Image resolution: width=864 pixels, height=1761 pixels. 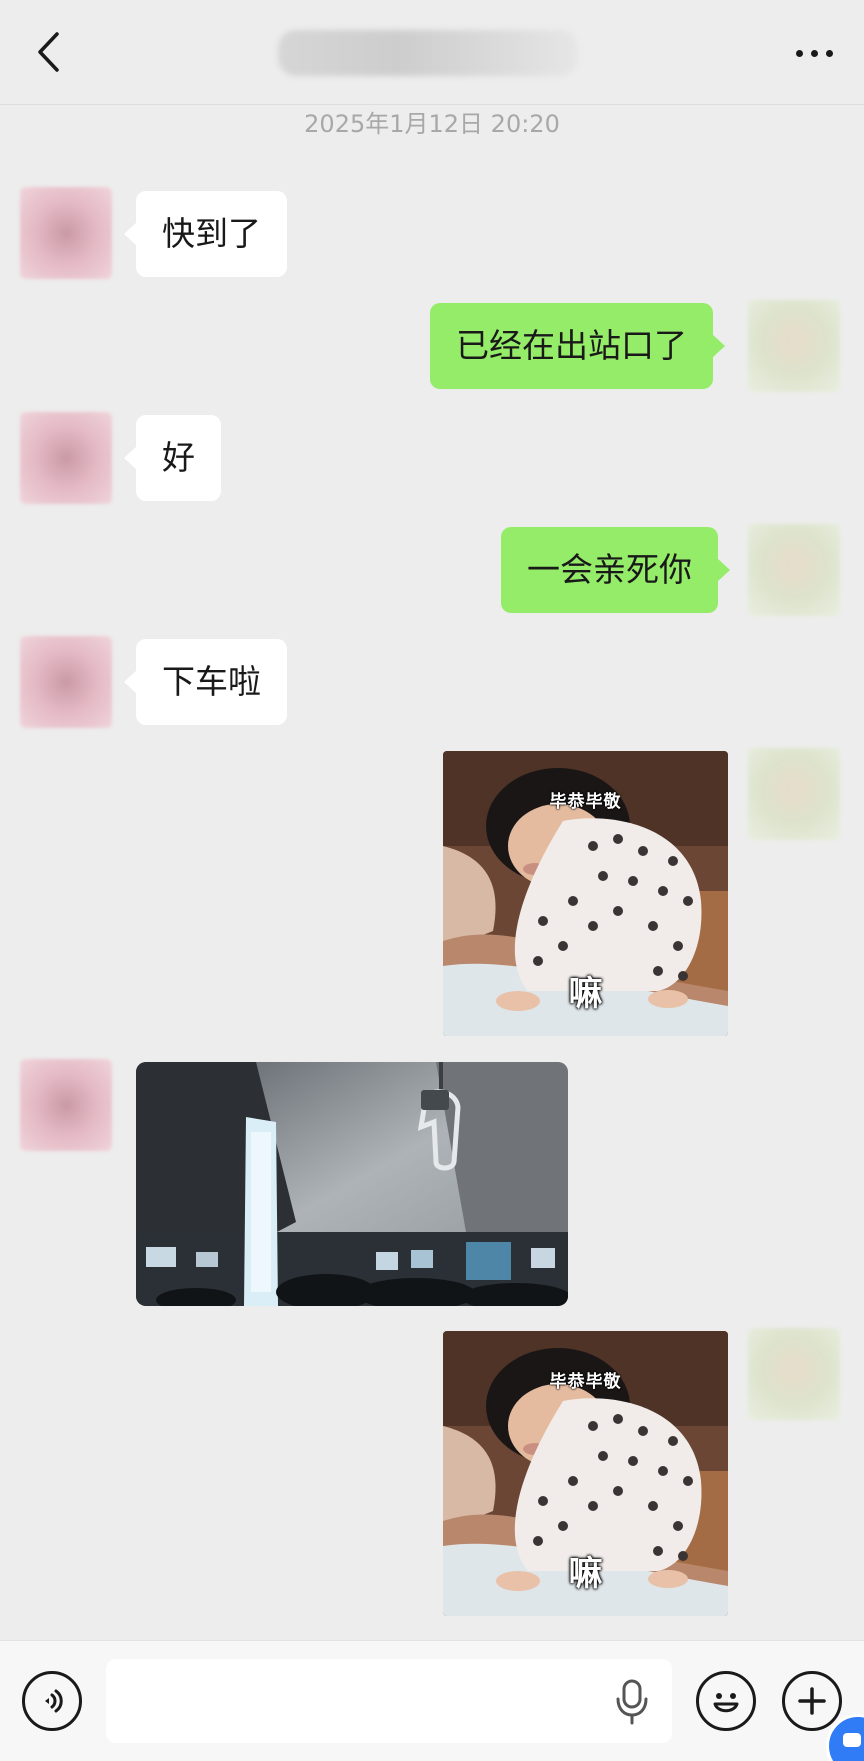 I want to click on message-input-bar, so click(x=432, y=1700).